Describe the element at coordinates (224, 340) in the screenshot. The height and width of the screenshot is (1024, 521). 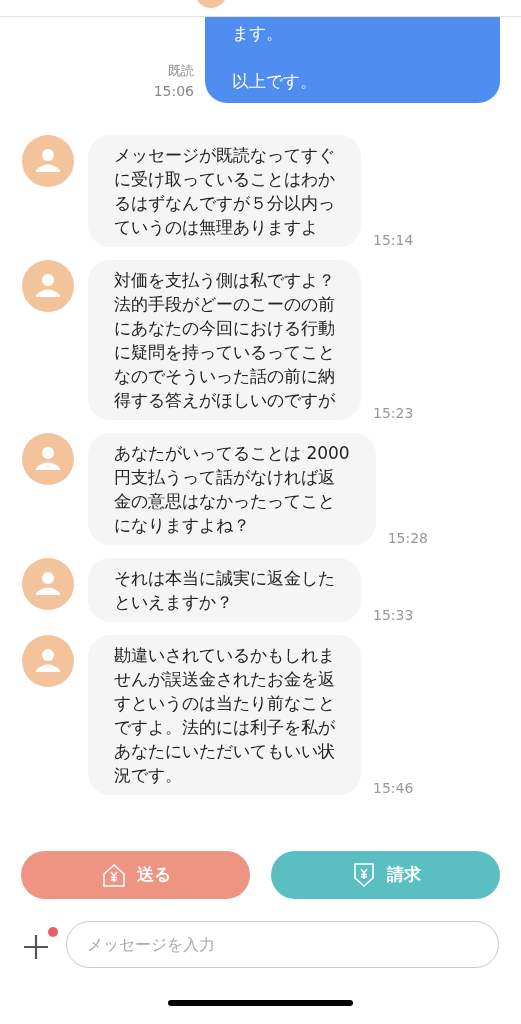
I see `received-message-bubble: 対価を支払う側は私ですよ？ 法的手段がどーのこーのの前 にあなたの今回における行動 に疑問を持っているってこと なのでそういった話の前に納 得する答えがほしいのですが` at that location.